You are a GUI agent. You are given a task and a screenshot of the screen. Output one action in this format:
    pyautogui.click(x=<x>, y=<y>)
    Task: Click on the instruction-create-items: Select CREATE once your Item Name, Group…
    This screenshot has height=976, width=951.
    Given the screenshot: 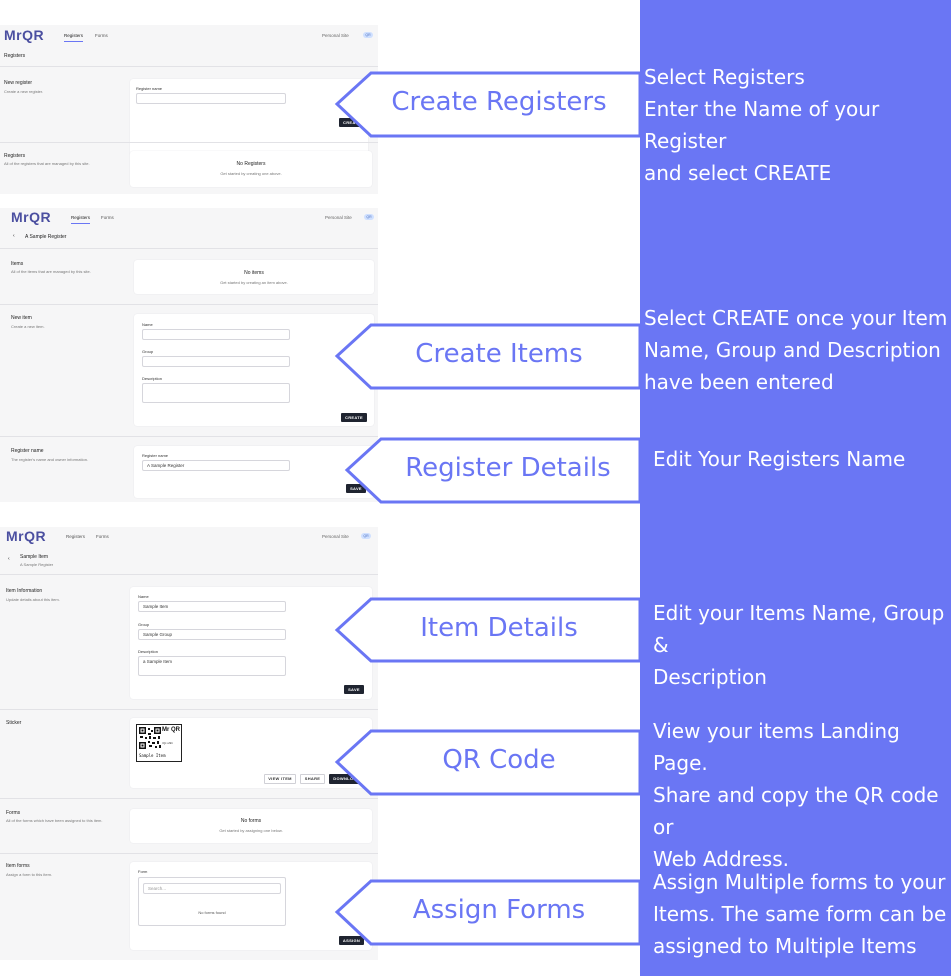 What is the action you would take?
    pyautogui.click(x=796, y=350)
    